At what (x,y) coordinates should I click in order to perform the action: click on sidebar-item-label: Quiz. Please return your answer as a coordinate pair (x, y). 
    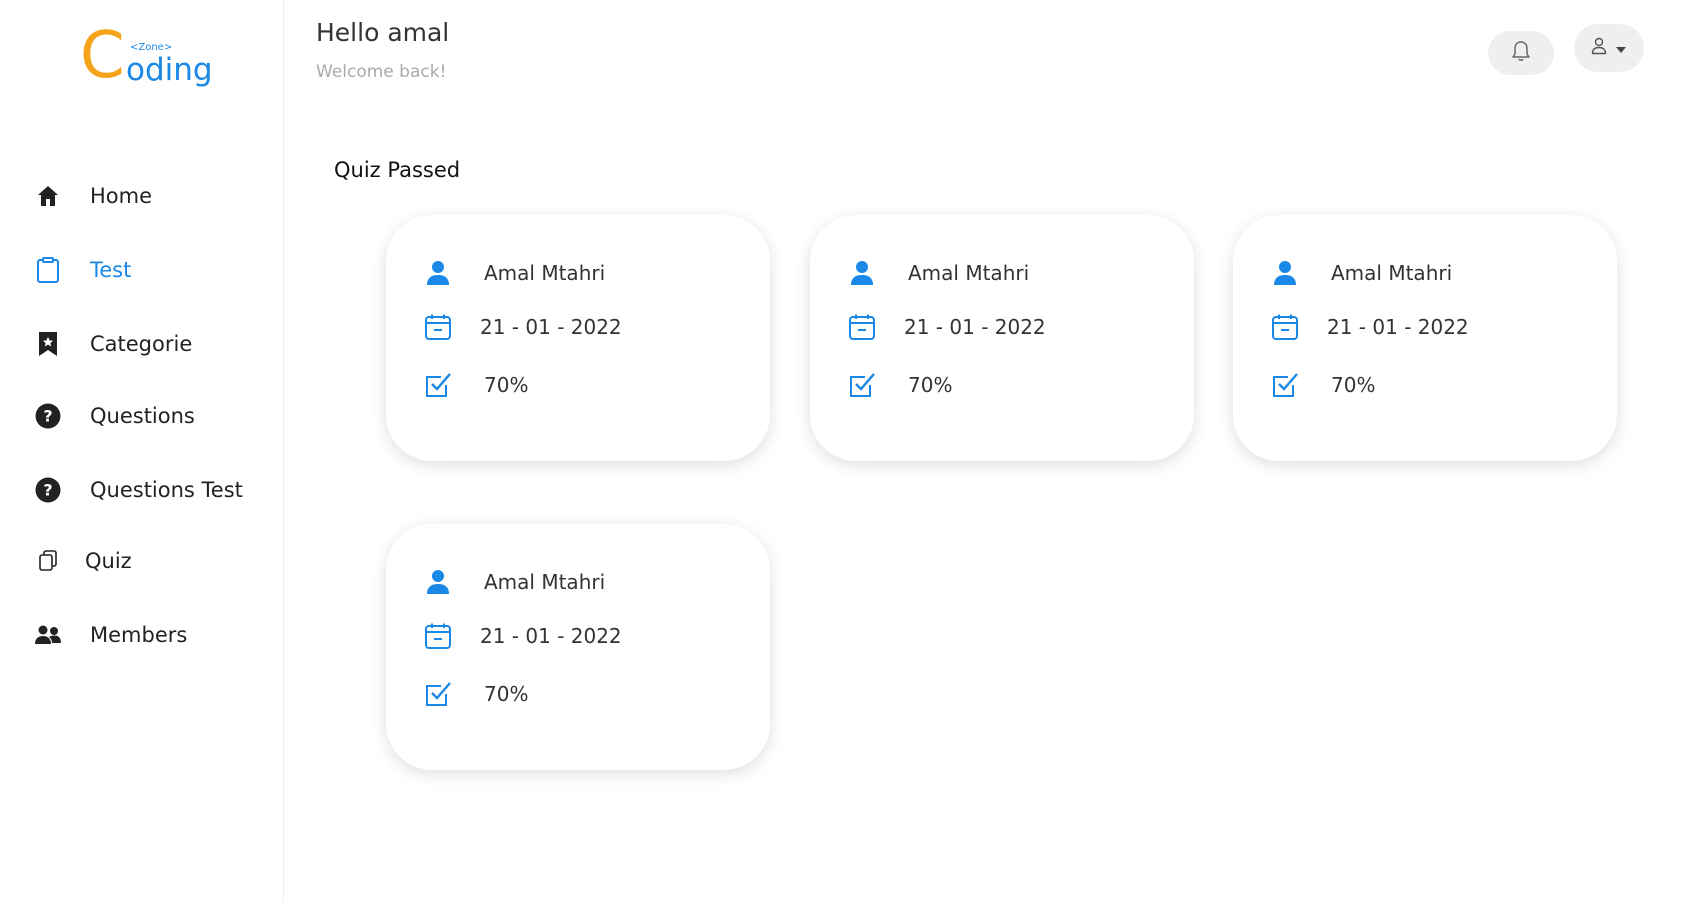
    Looking at the image, I should click on (108, 561).